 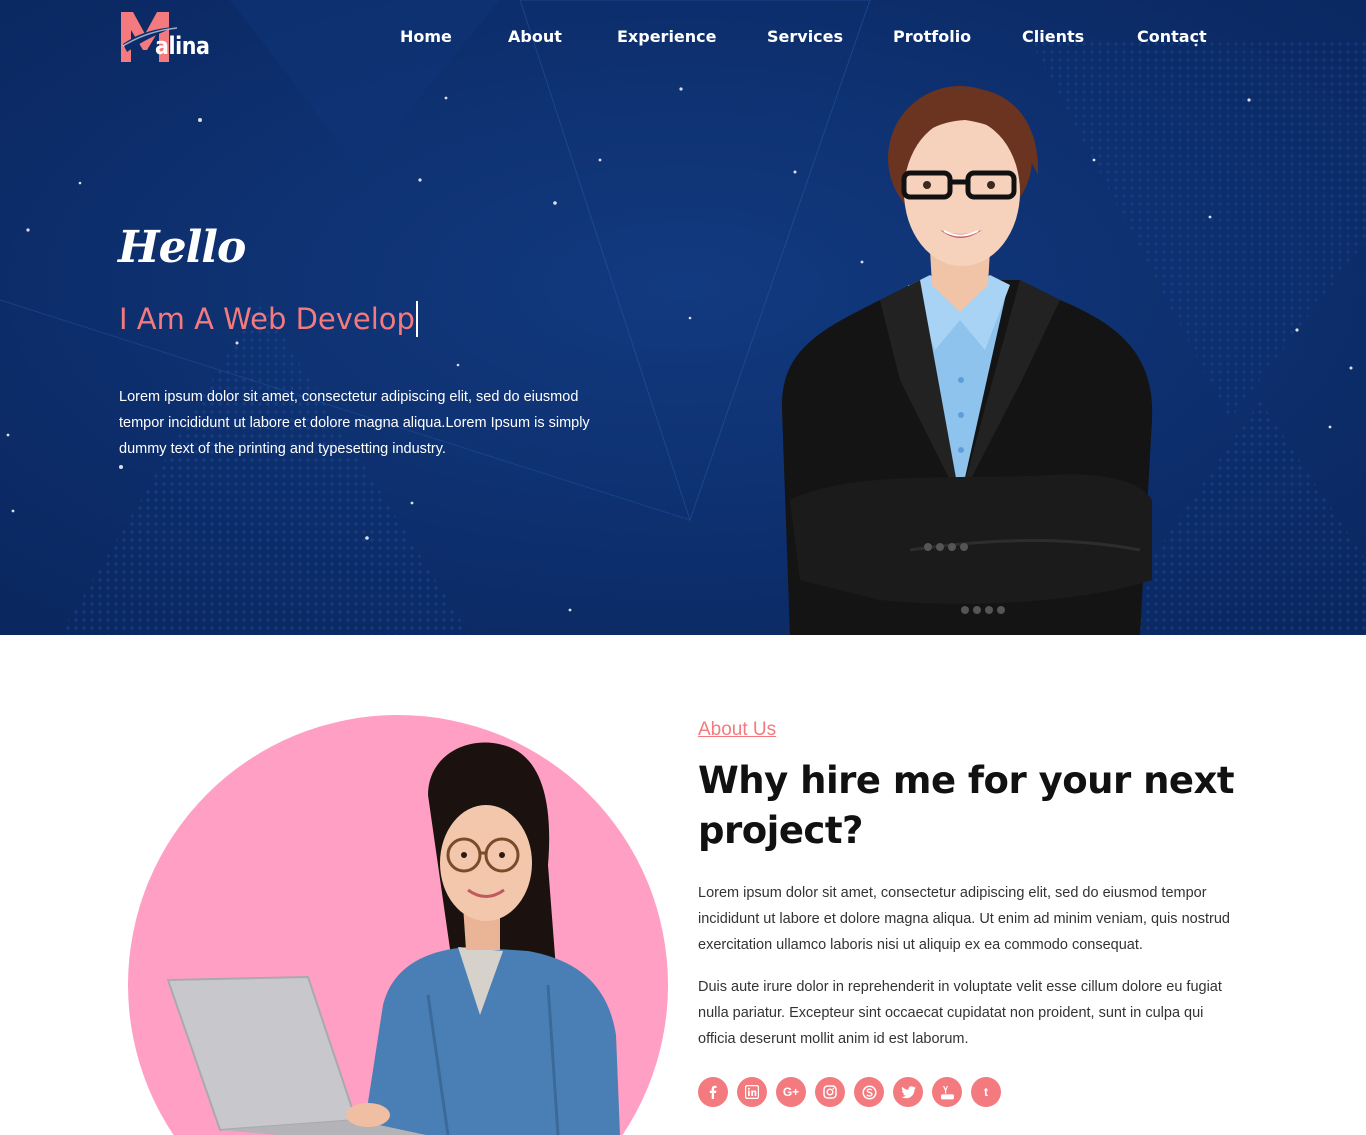 I want to click on hero-role-text: I Am A Web Develop, so click(x=267, y=319).